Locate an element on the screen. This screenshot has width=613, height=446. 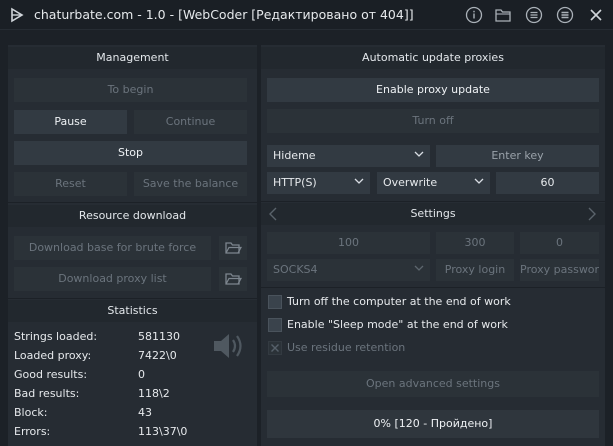
check-x-icon is located at coordinates (275, 348).